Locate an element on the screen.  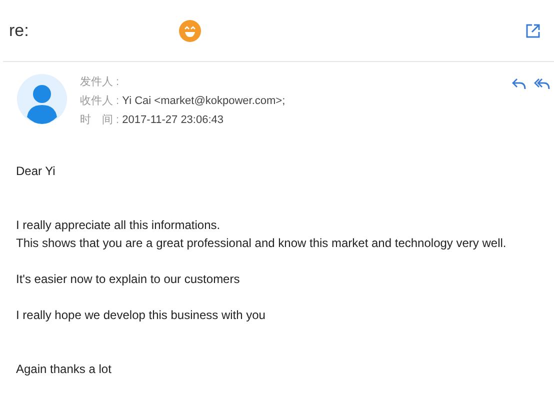
reply-all-icon is located at coordinates (542, 84).